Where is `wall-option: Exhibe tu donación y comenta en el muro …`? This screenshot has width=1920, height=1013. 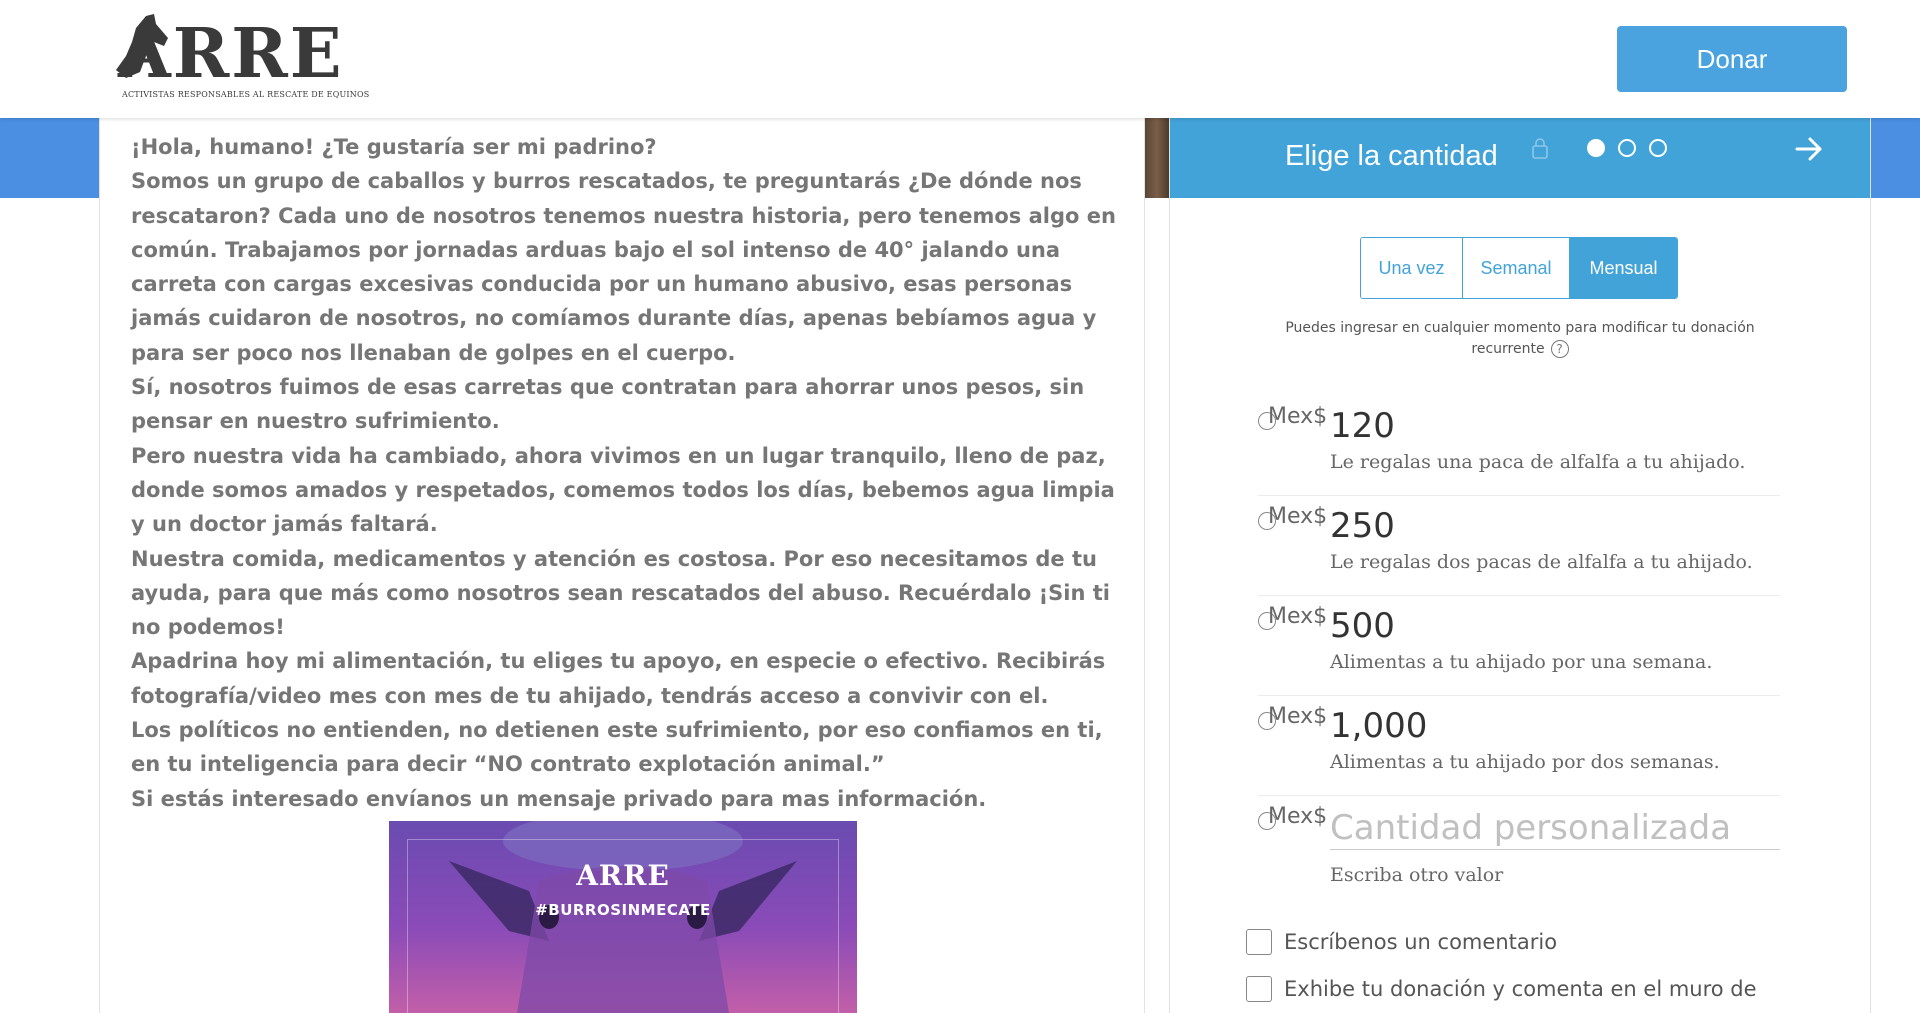
wall-option: Exhibe tu donación y comenta en el muro … is located at coordinates (1501, 989).